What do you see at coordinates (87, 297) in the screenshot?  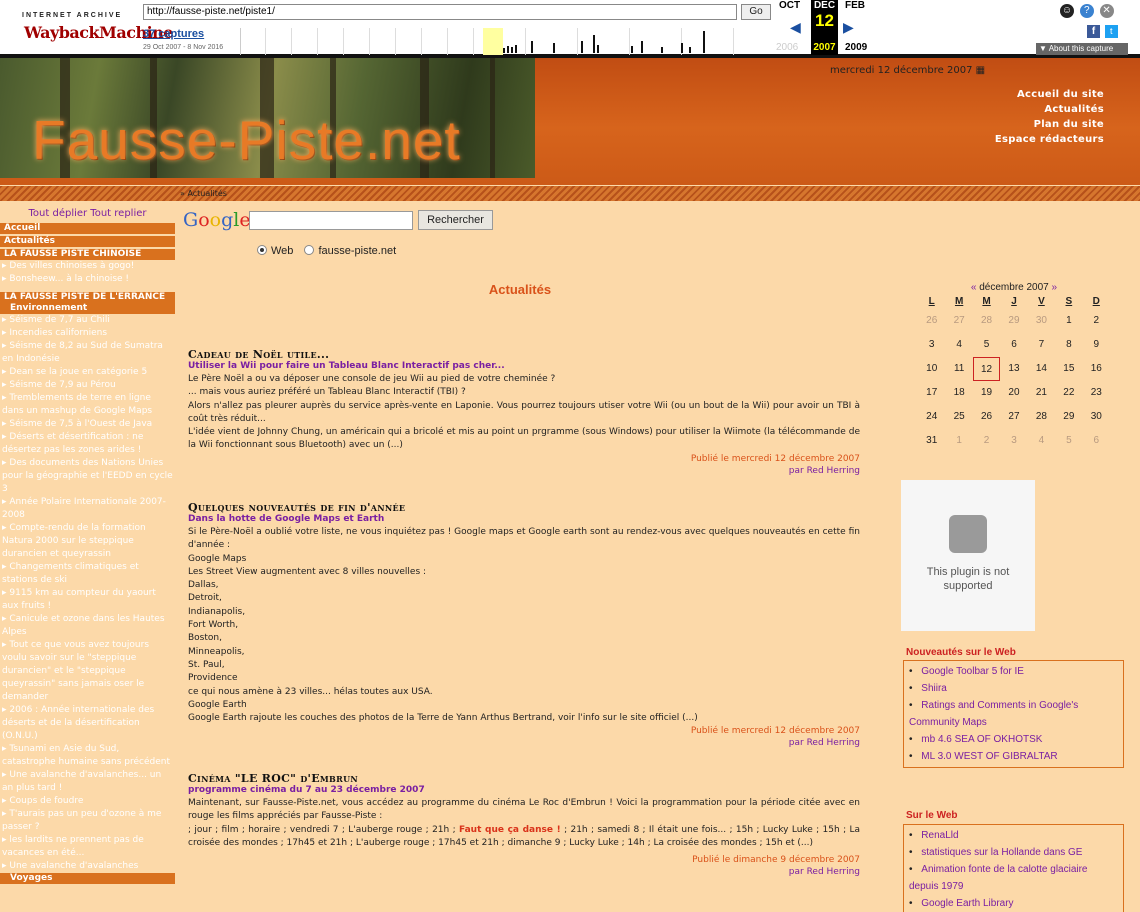 I see `section-fausse-piste-errance: LA FAUSSE PISTE DE L'ERRANCE` at bounding box center [87, 297].